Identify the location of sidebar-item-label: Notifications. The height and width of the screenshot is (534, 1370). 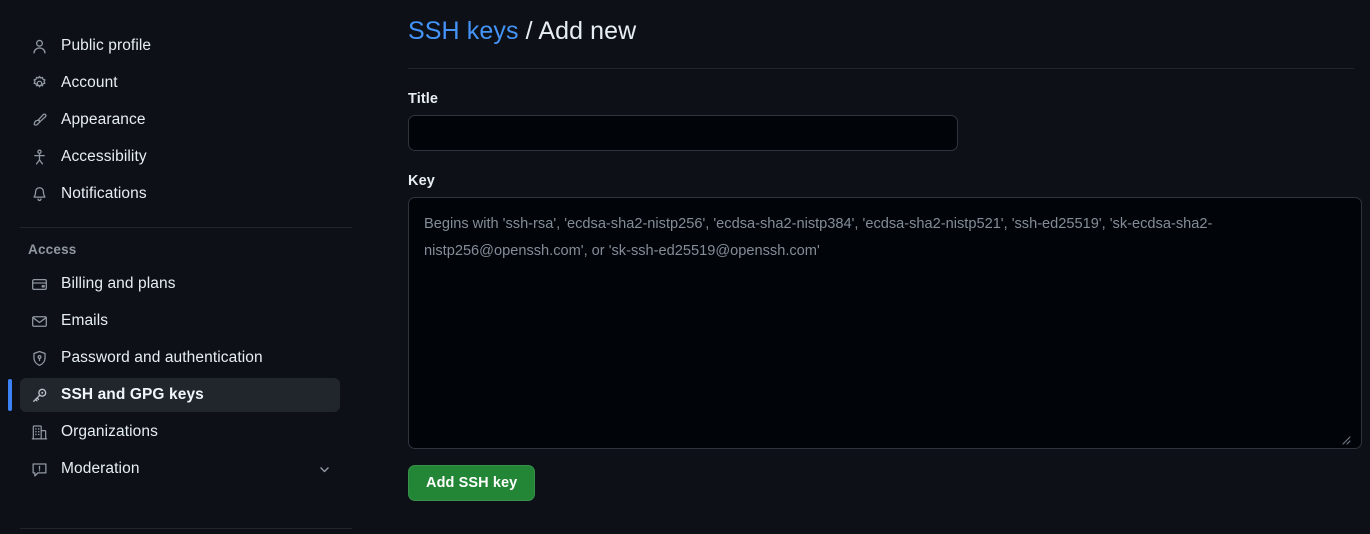
(104, 194).